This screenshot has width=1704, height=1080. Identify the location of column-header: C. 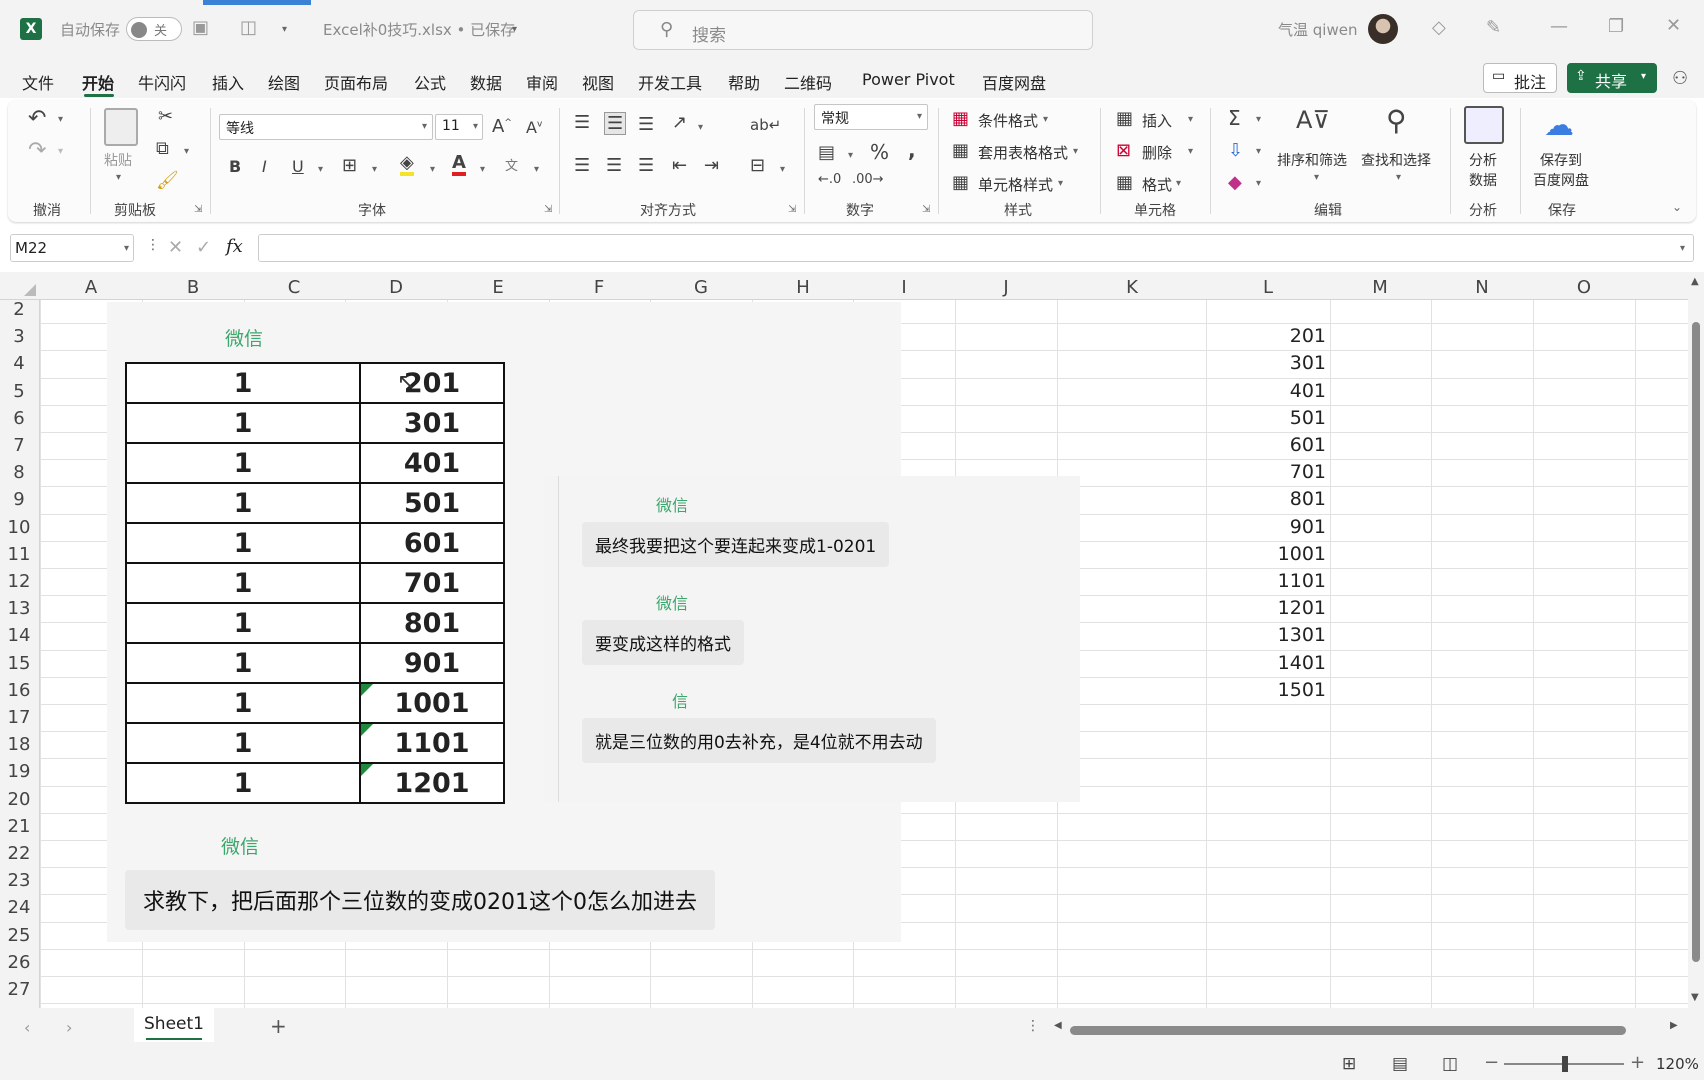
(294, 287).